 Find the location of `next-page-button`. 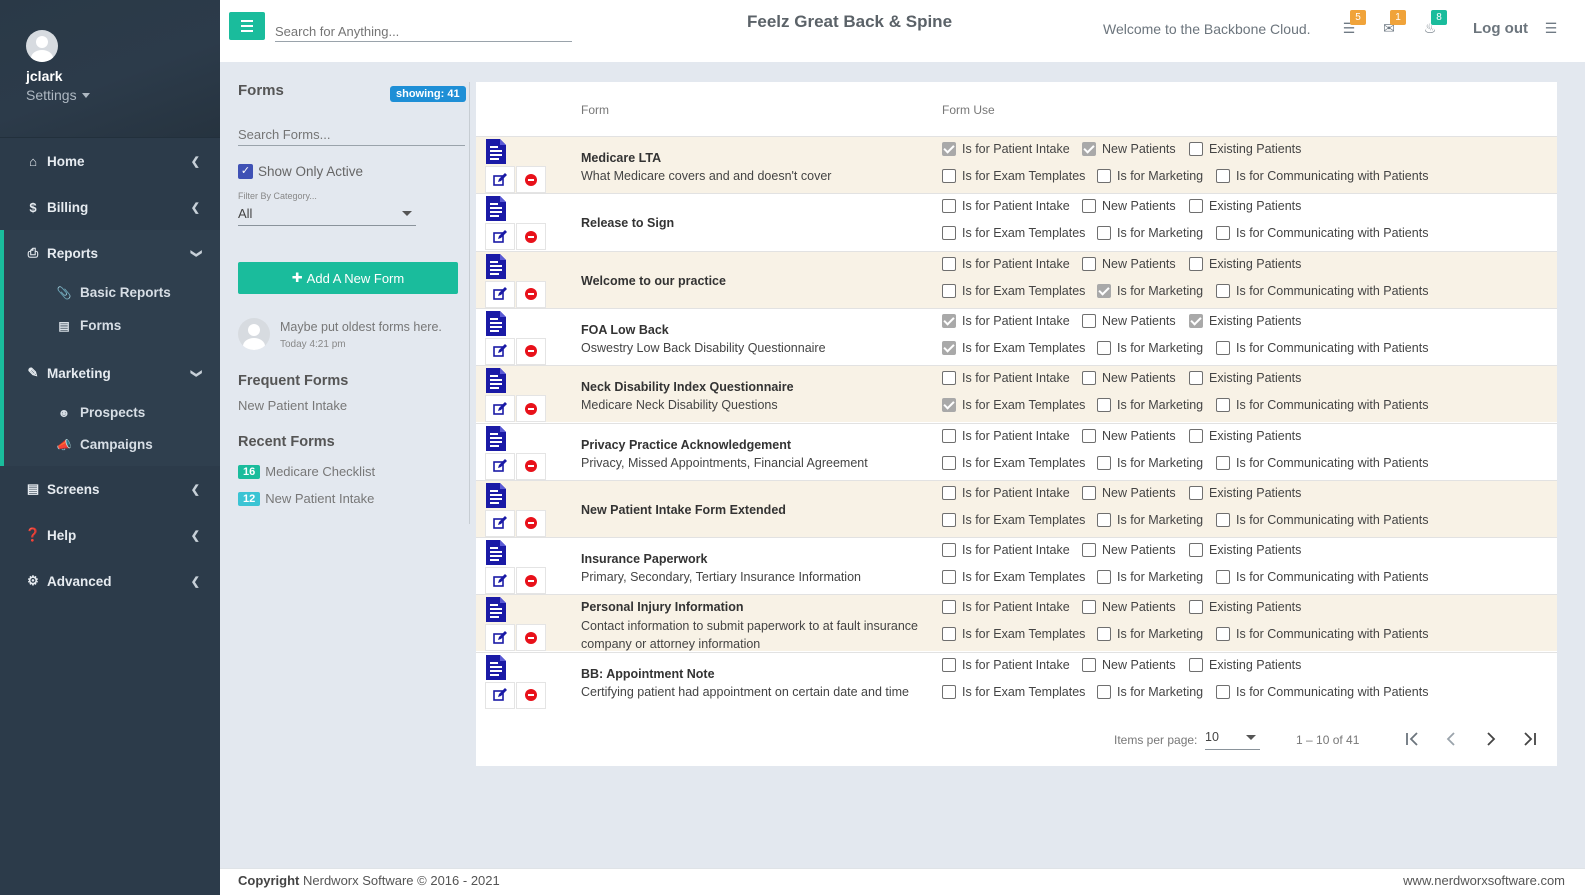

next-page-button is located at coordinates (1491, 739).